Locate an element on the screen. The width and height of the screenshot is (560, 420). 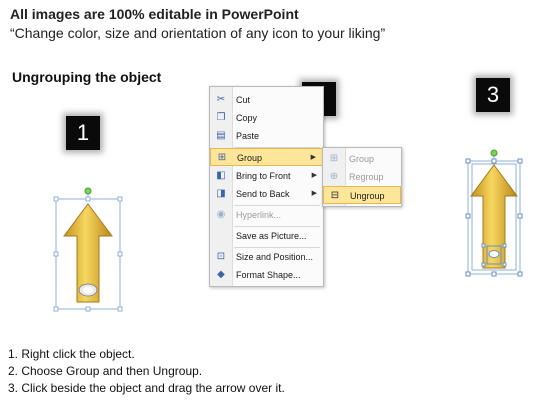
paste-icon: ▤ is located at coordinates (221, 135).